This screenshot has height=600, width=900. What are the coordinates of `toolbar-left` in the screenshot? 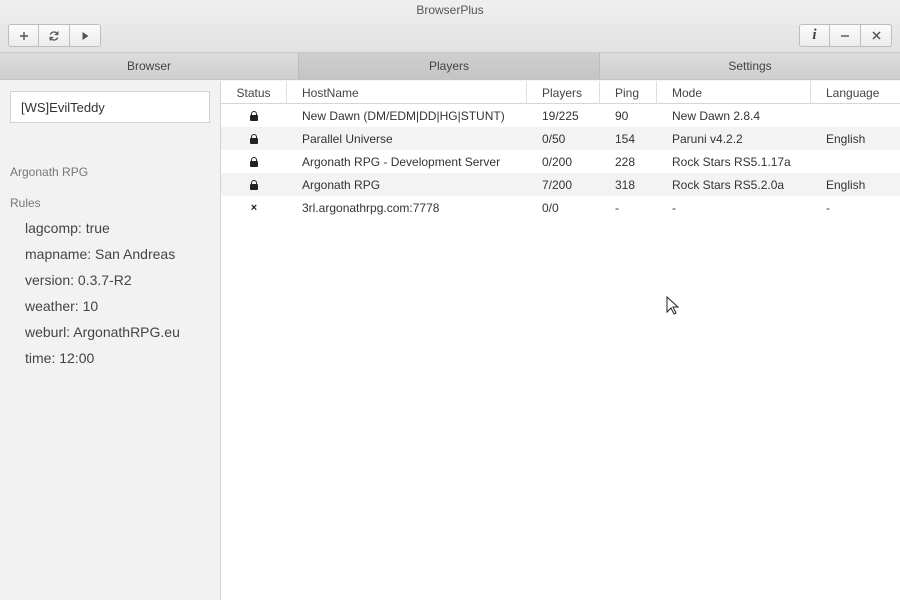 It's located at (54, 35).